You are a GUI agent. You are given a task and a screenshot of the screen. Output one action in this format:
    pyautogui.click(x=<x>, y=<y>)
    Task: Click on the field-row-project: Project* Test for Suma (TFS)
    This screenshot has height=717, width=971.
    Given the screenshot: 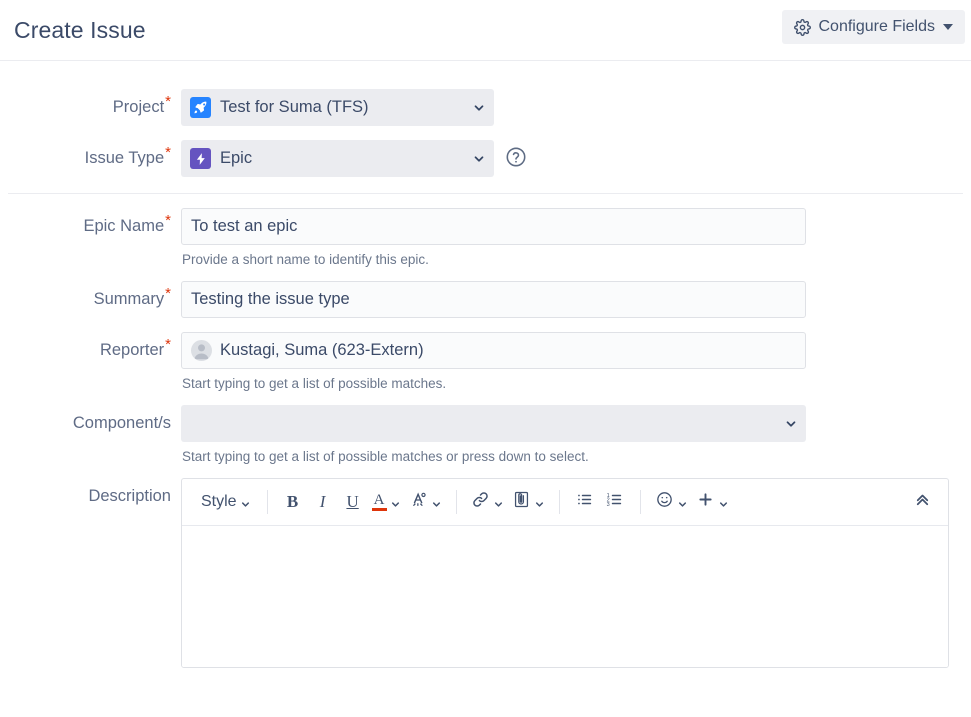 What is the action you would take?
    pyautogui.click(x=485, y=107)
    